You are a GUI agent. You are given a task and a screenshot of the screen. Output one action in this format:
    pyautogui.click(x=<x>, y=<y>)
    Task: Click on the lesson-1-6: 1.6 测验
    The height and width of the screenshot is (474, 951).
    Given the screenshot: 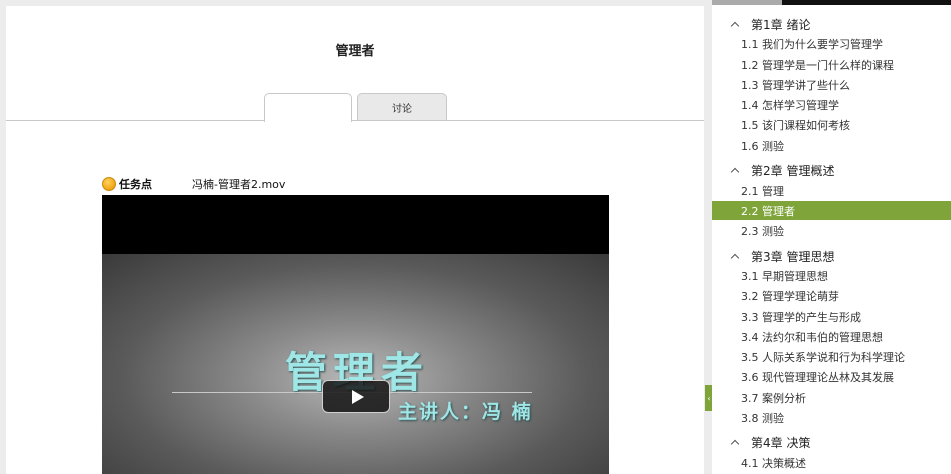 What is the action you would take?
    pyautogui.click(x=831, y=145)
    